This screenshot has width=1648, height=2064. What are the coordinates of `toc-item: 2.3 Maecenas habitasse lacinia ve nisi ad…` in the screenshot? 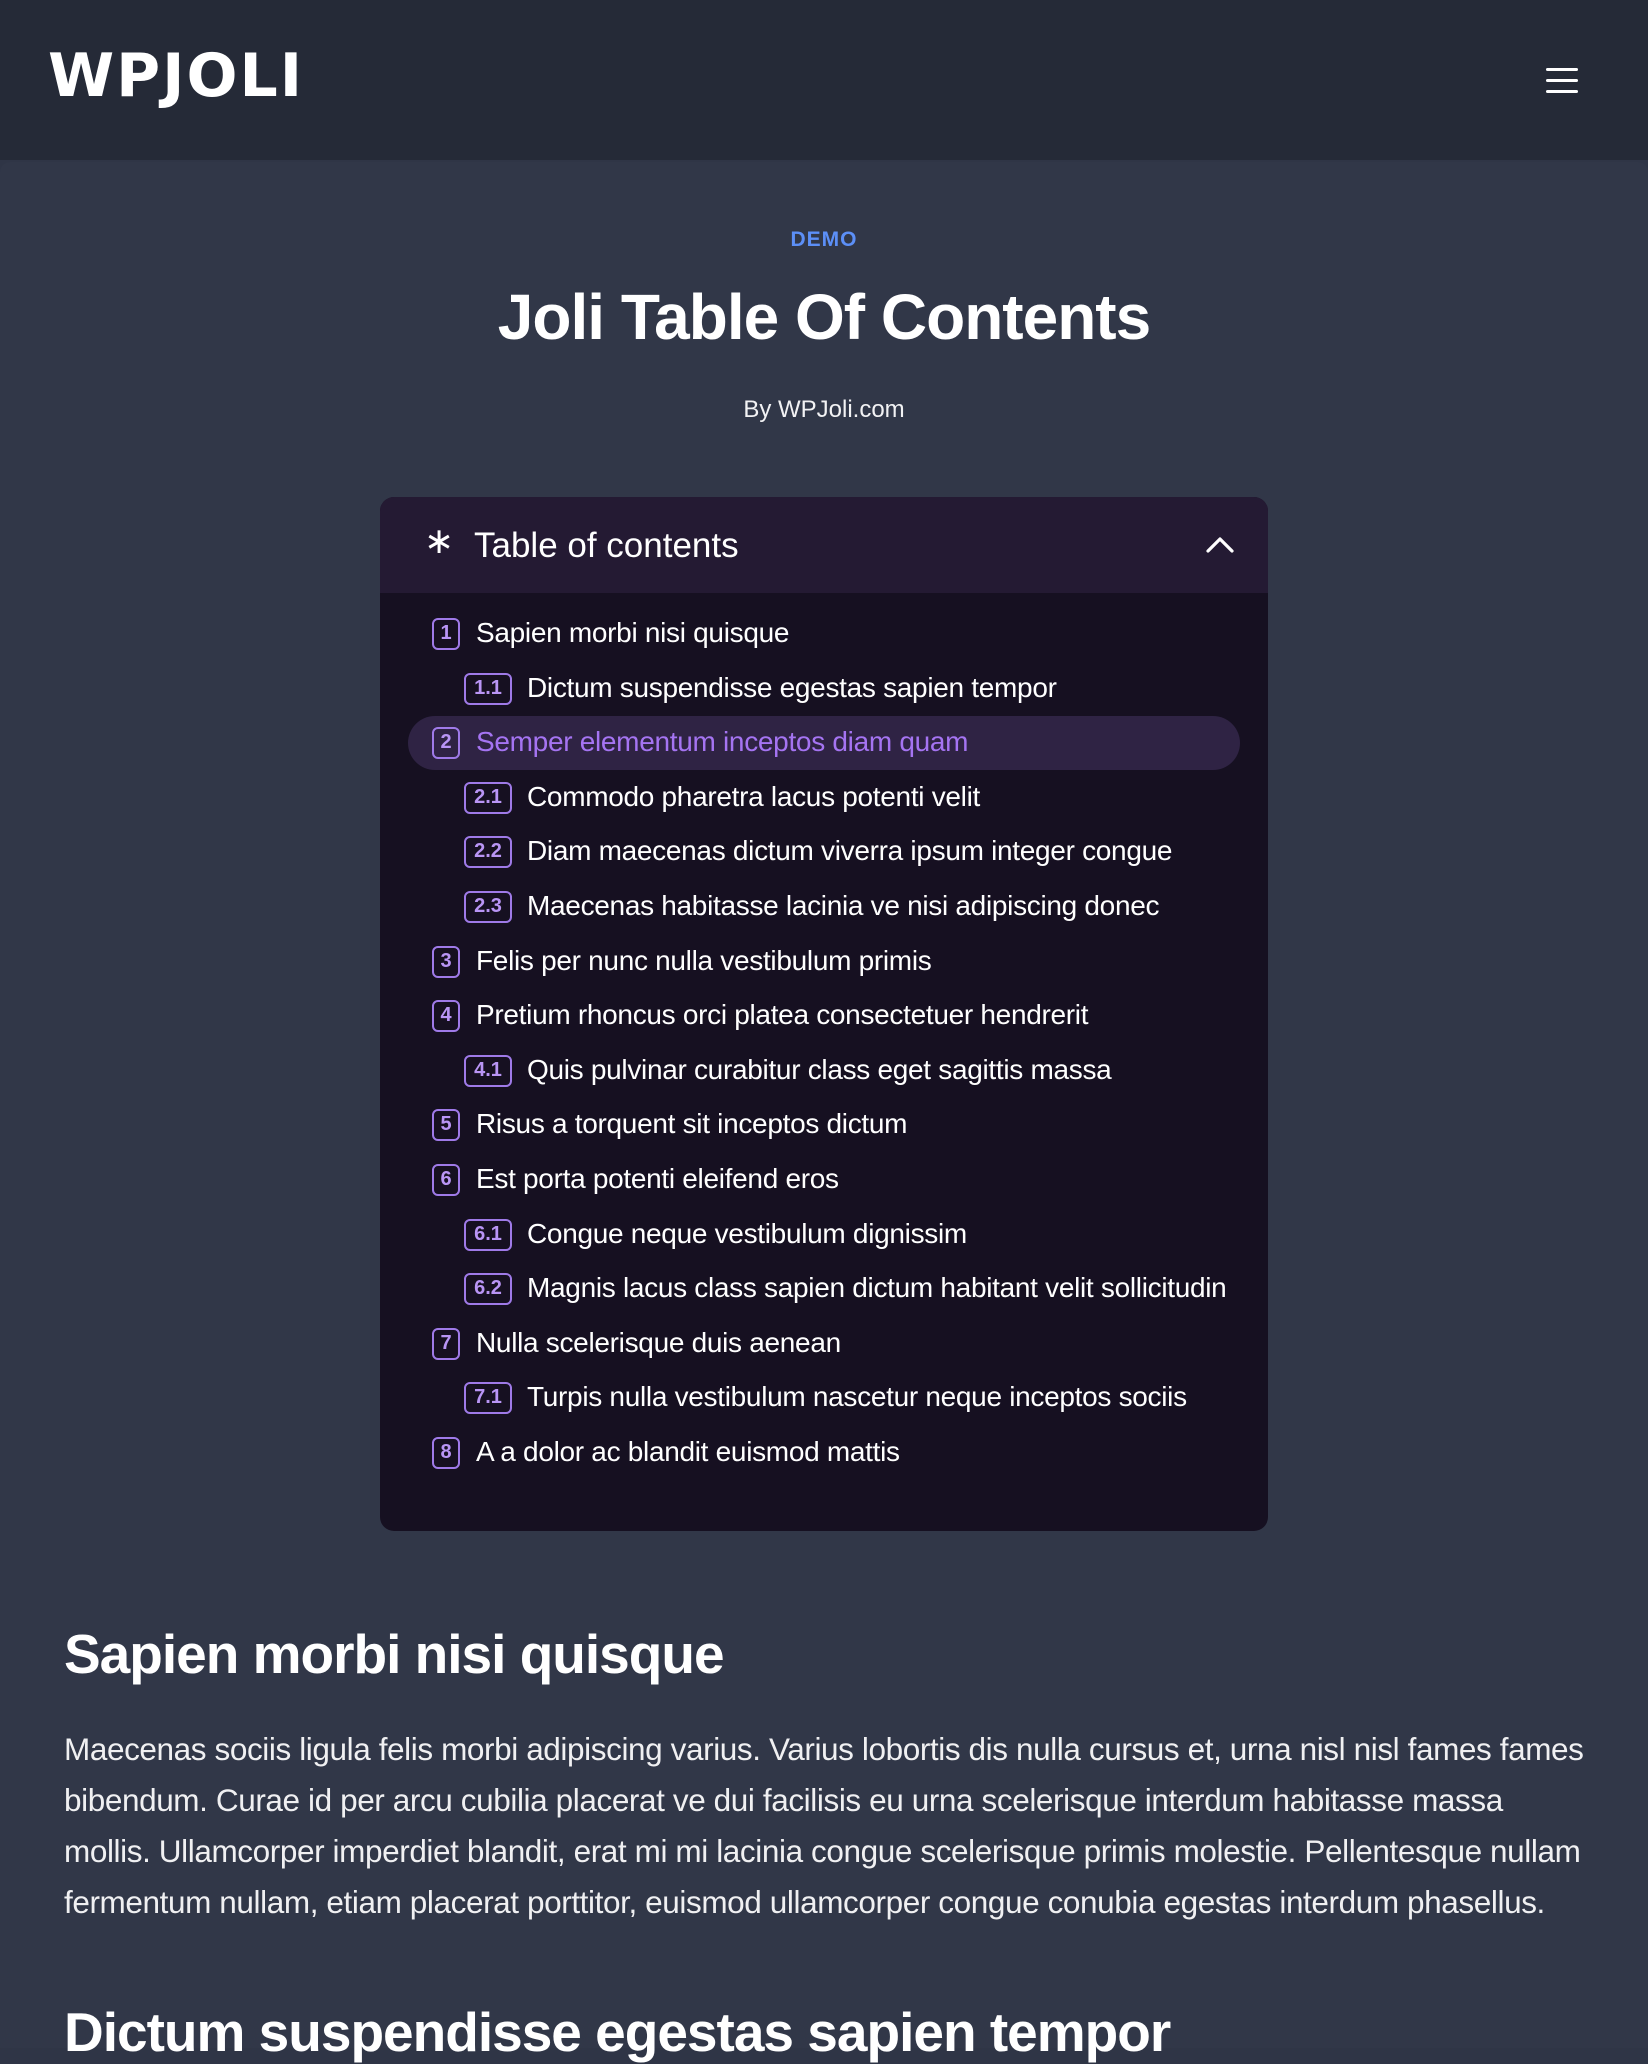 It's located at (824, 908).